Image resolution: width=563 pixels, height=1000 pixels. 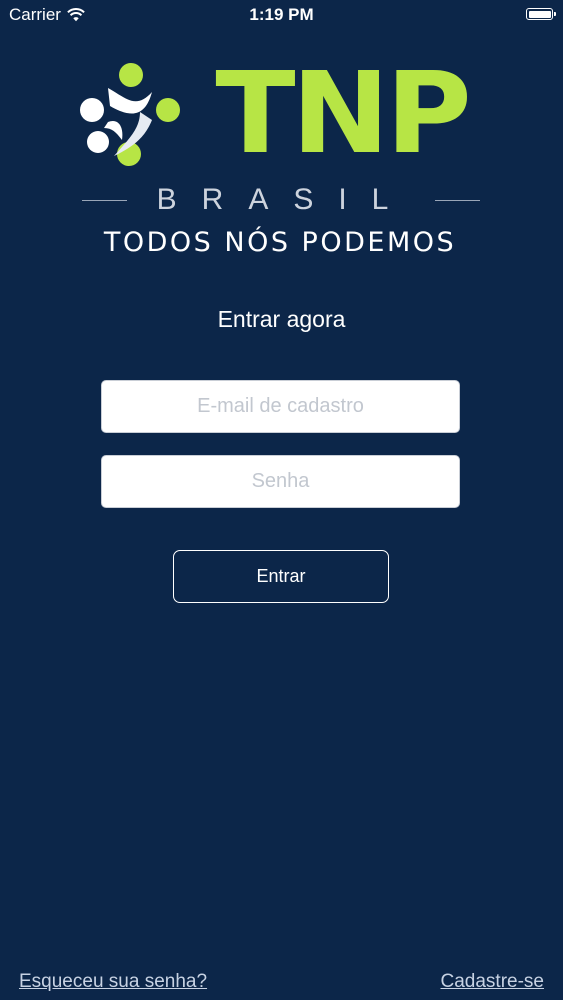 What do you see at coordinates (280, 242) in the screenshot?
I see `logo-tagline: TODOS NÓS PODEMOS` at bounding box center [280, 242].